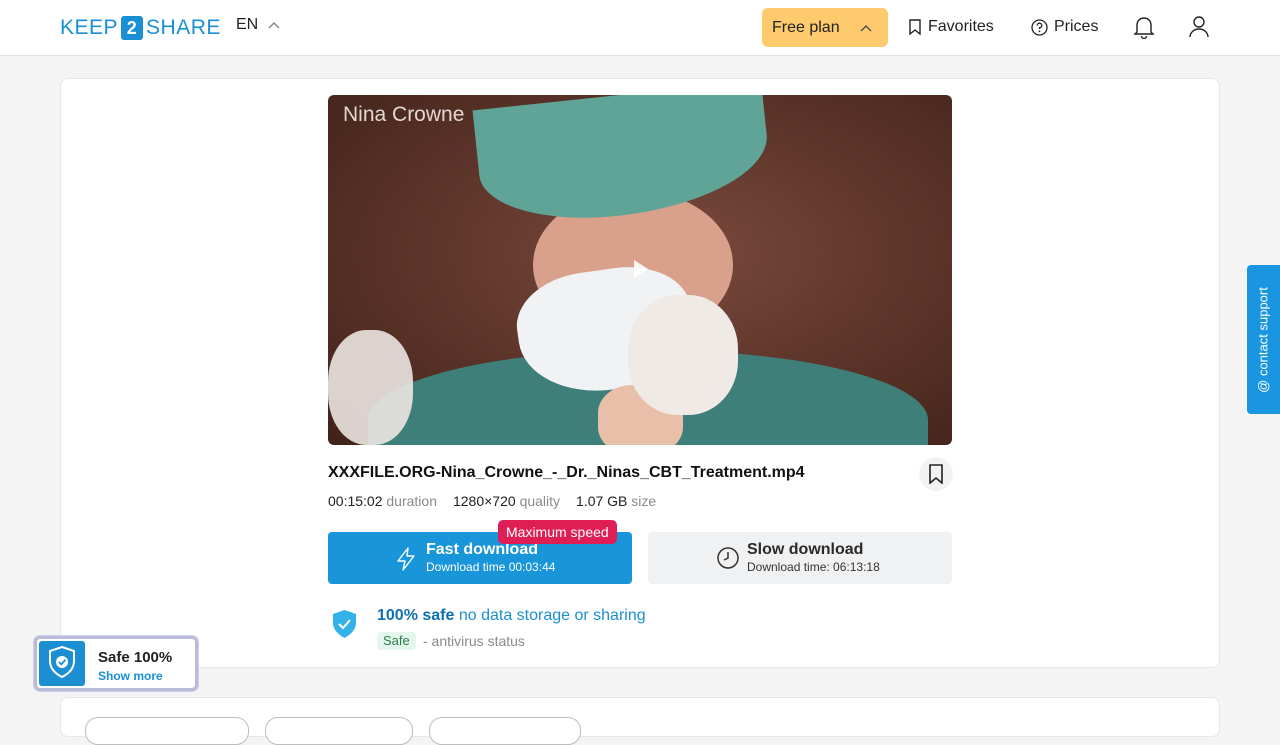  I want to click on help-circle-icon, so click(1039, 27).